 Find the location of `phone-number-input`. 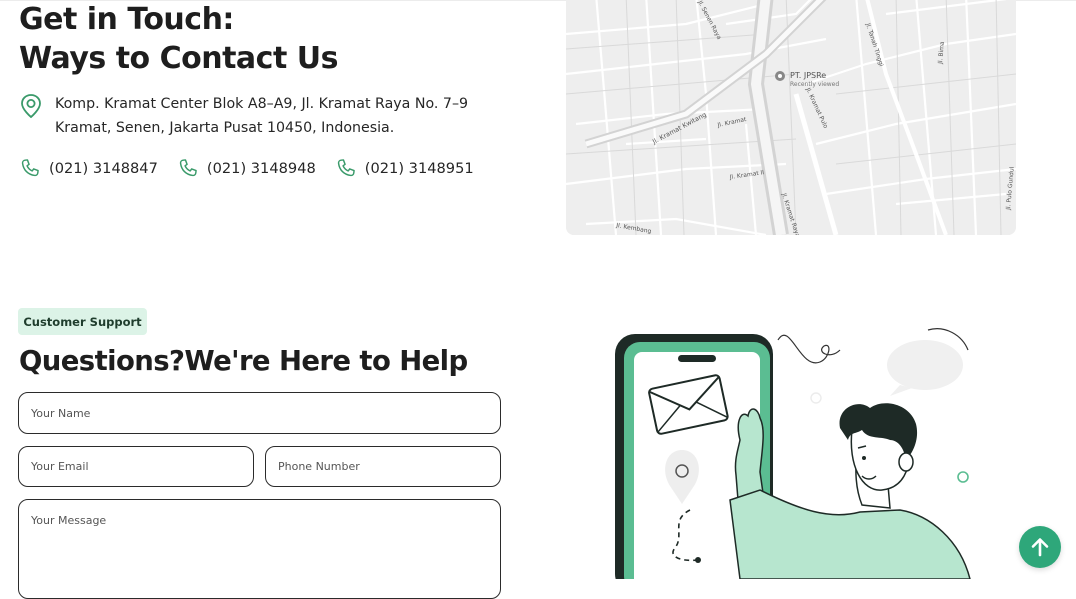

phone-number-input is located at coordinates (383, 466).